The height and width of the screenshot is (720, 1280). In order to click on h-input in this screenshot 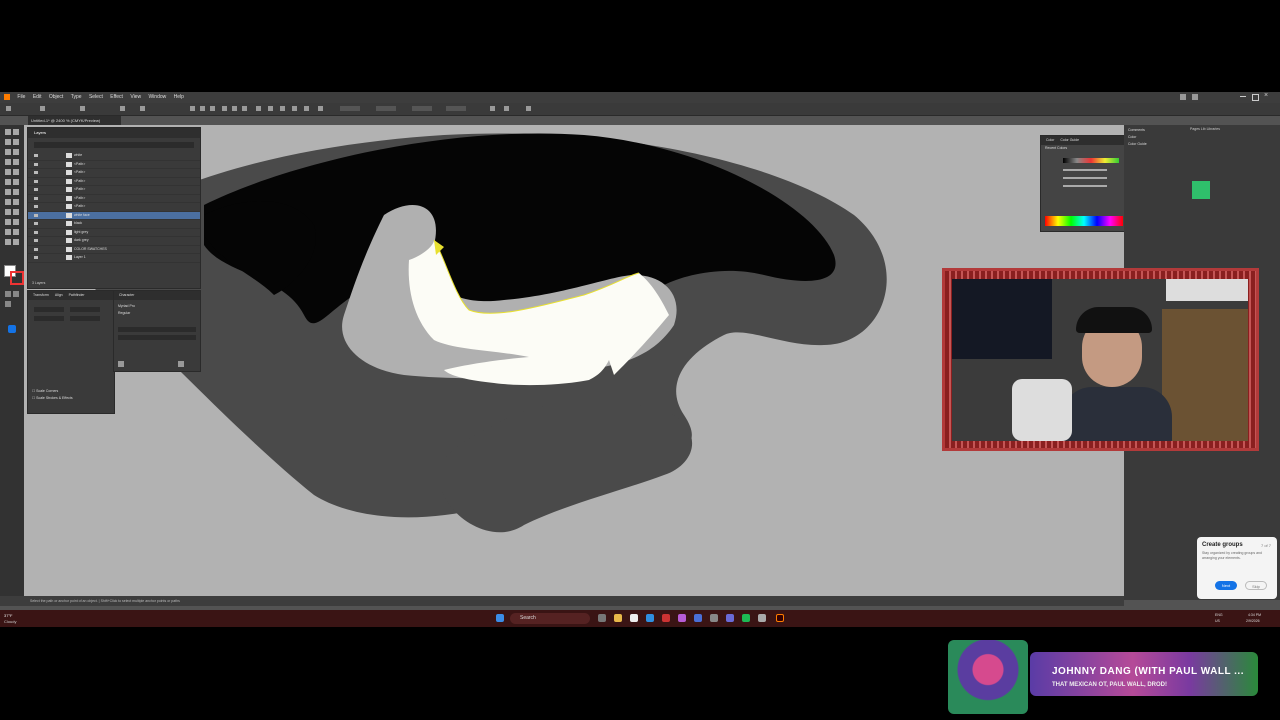, I will do `click(85, 318)`.